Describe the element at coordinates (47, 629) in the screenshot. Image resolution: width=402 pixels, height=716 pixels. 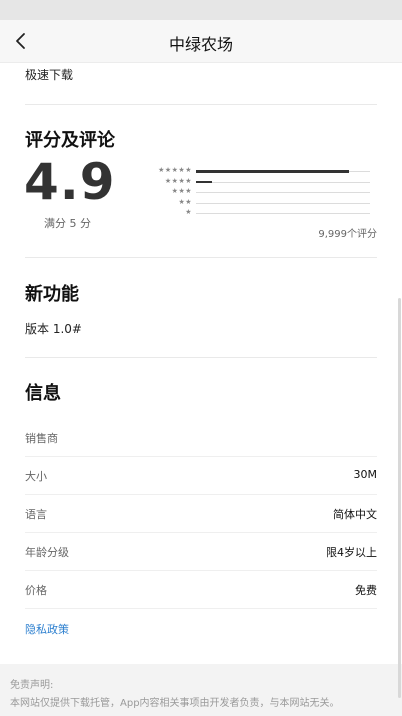
I see `privacy-policy-link: 隐私政策` at that location.